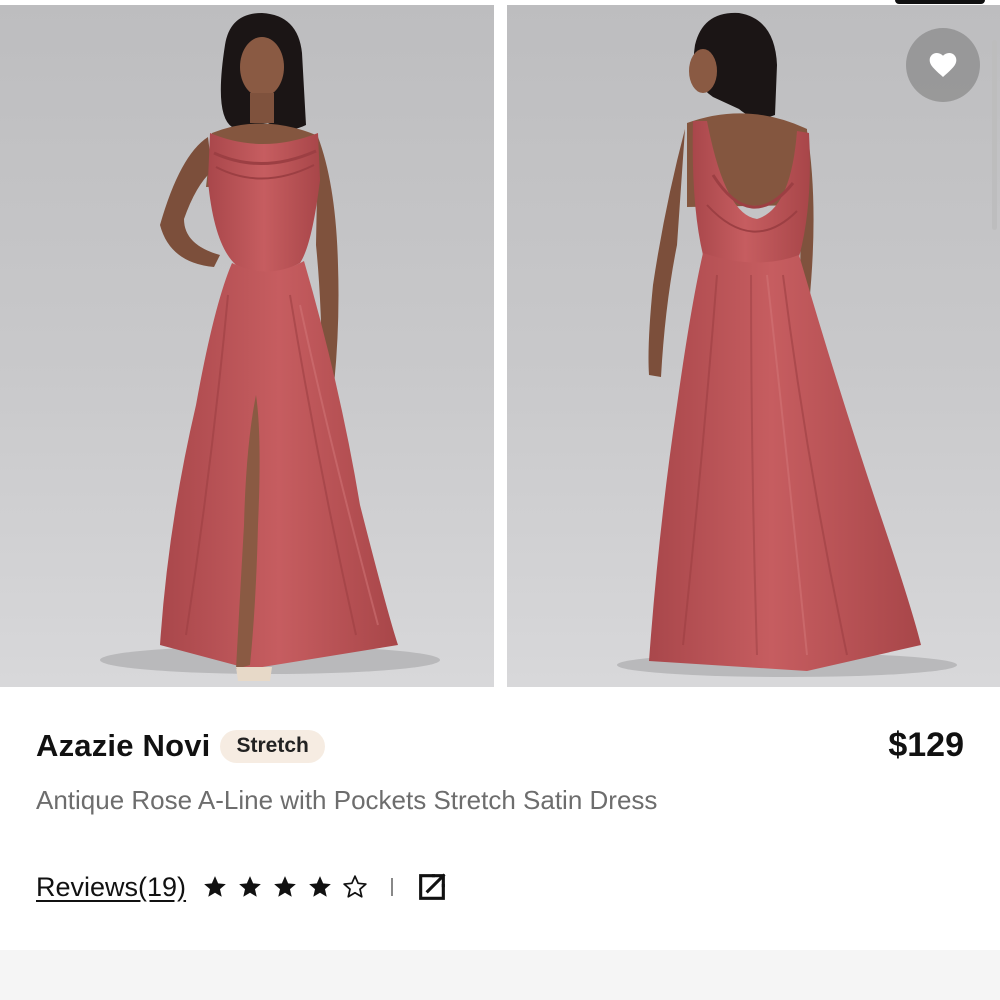  I want to click on heart-icon, so click(943, 65).